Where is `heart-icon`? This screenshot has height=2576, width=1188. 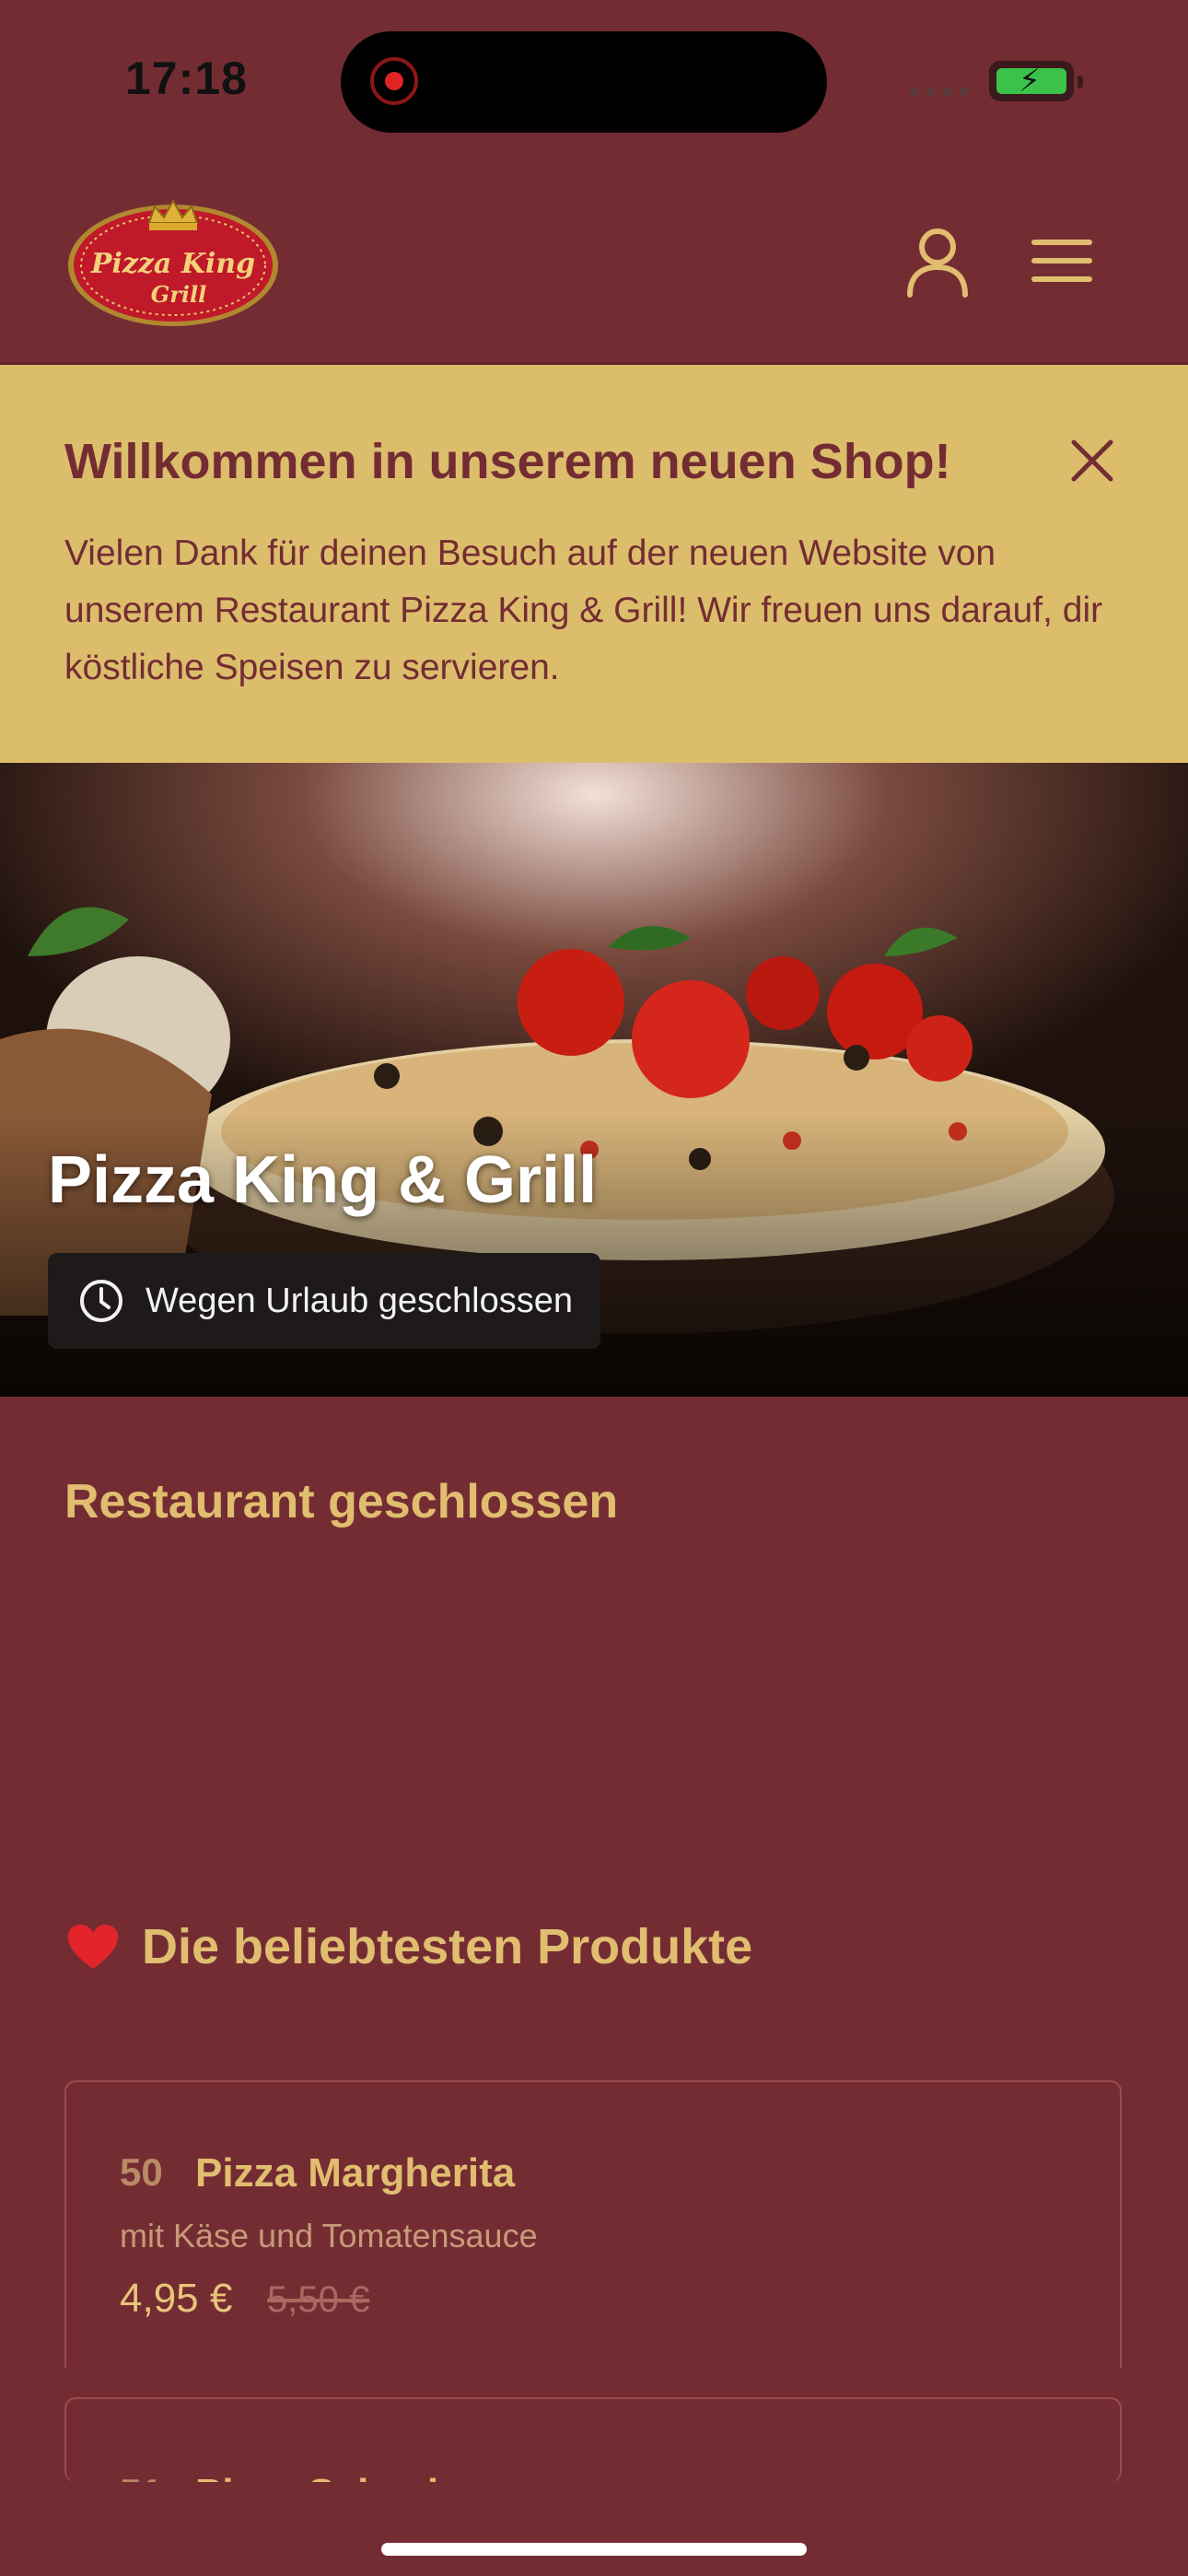 heart-icon is located at coordinates (93, 1947).